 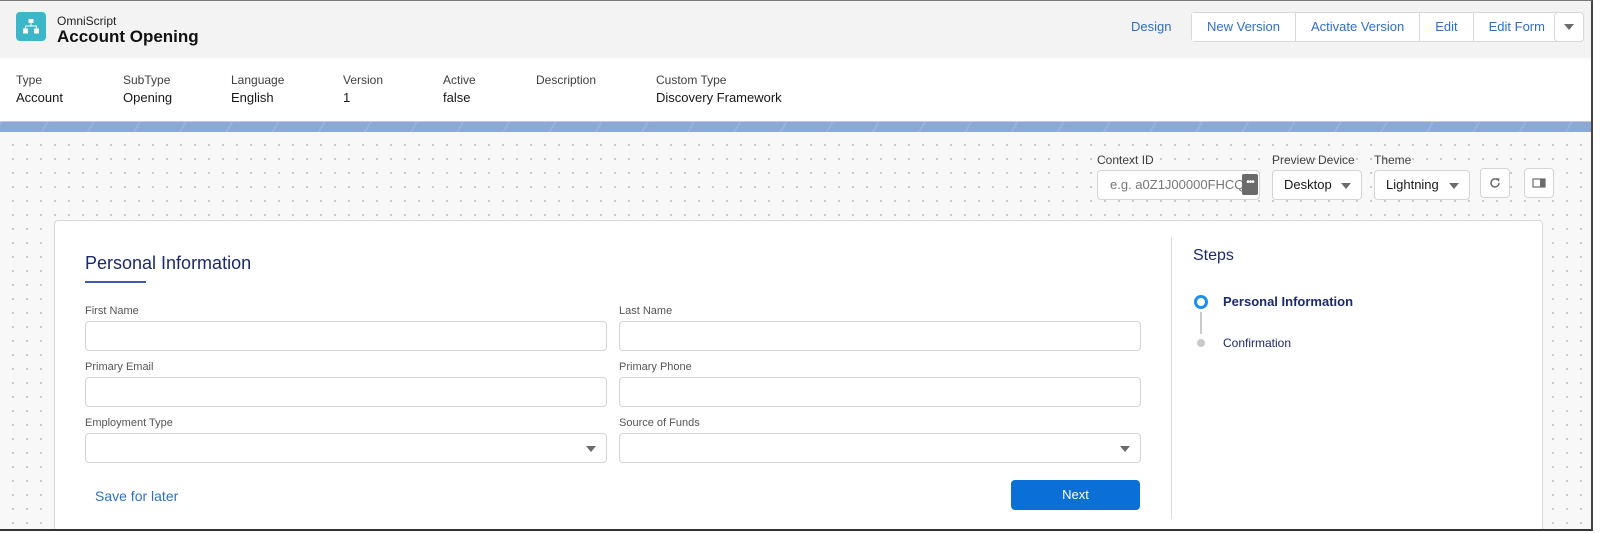 I want to click on meta-subtype: SubType Opening, so click(x=147, y=89).